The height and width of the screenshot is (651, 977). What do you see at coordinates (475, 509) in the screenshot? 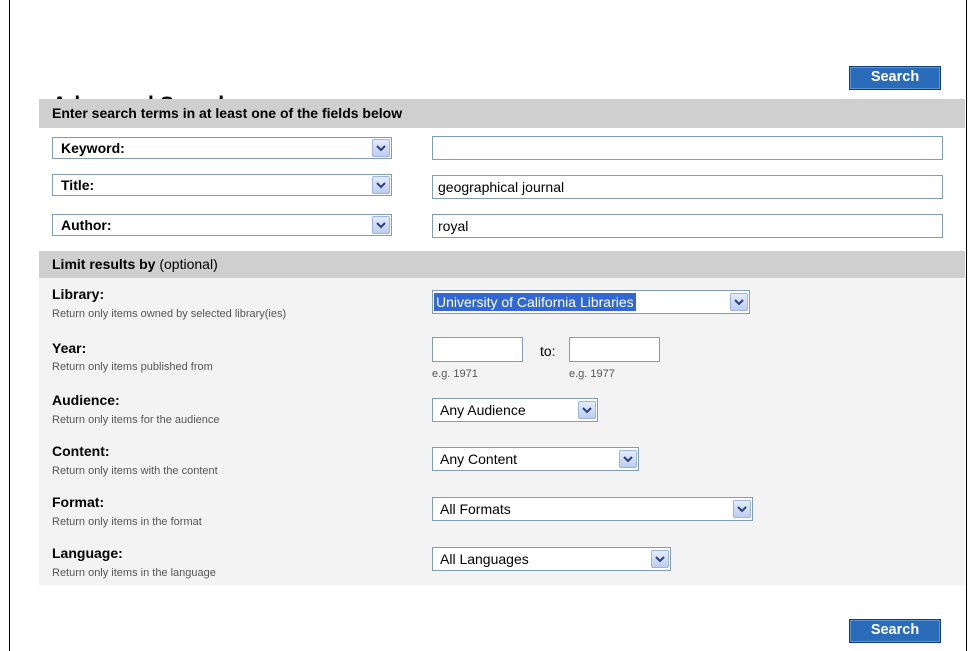
I see `format-selected-value: All Formats` at bounding box center [475, 509].